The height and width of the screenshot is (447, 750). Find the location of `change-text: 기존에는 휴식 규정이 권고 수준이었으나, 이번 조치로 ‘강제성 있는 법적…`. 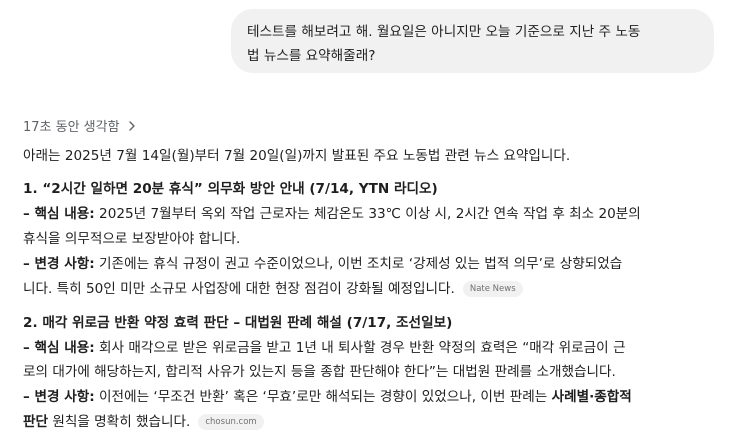

change-text: 기존에는 휴식 규정이 권고 수준이었으나, 이번 조치로 ‘강제성 있는 법적… is located at coordinates (358, 264).